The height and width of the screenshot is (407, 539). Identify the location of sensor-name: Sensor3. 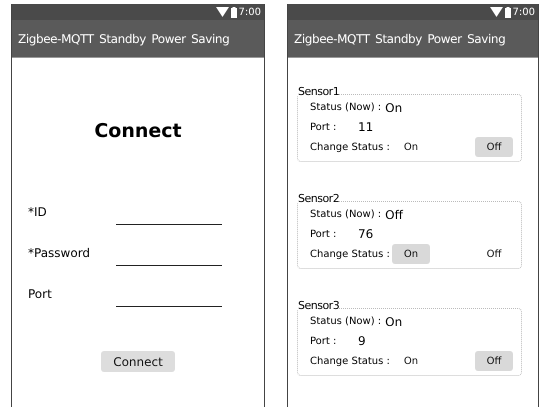
(319, 305).